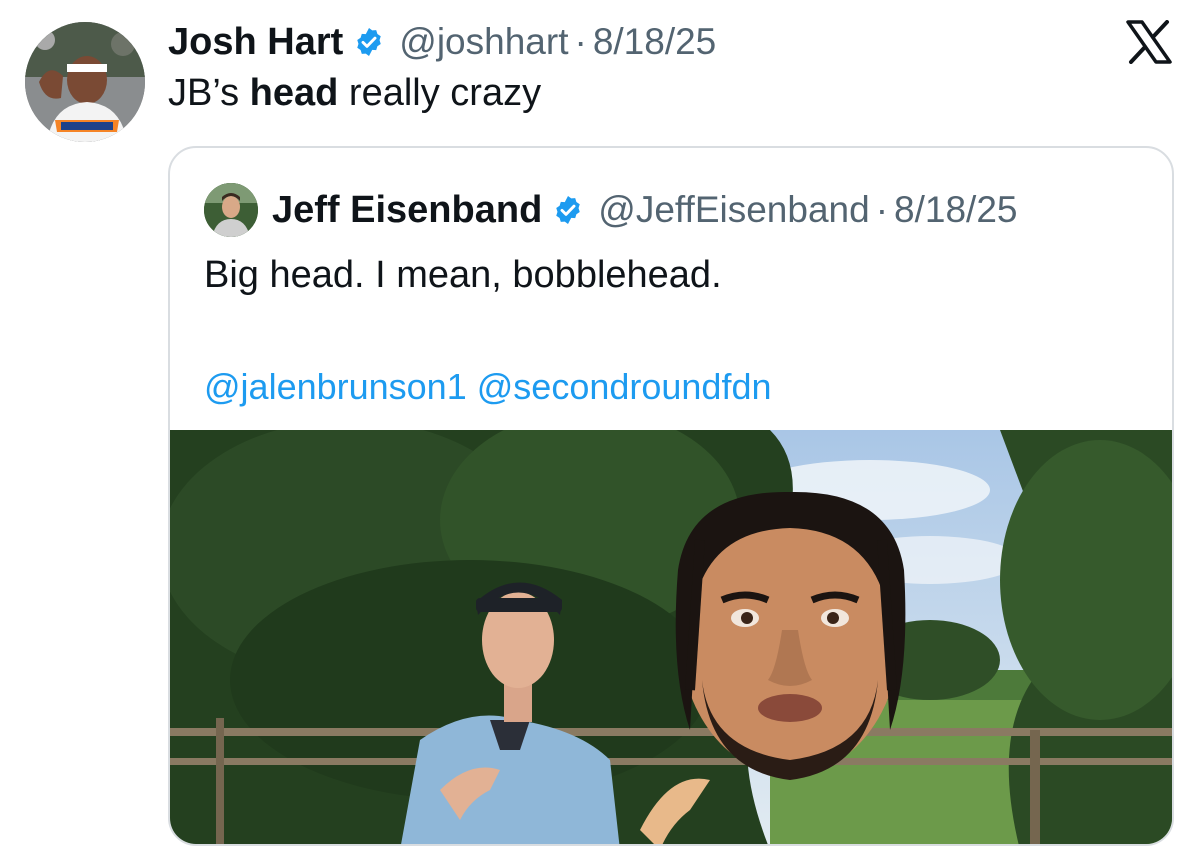 This screenshot has height=846, width=1200. I want to click on mention-link: @jalenbrunson1, so click(335, 386).